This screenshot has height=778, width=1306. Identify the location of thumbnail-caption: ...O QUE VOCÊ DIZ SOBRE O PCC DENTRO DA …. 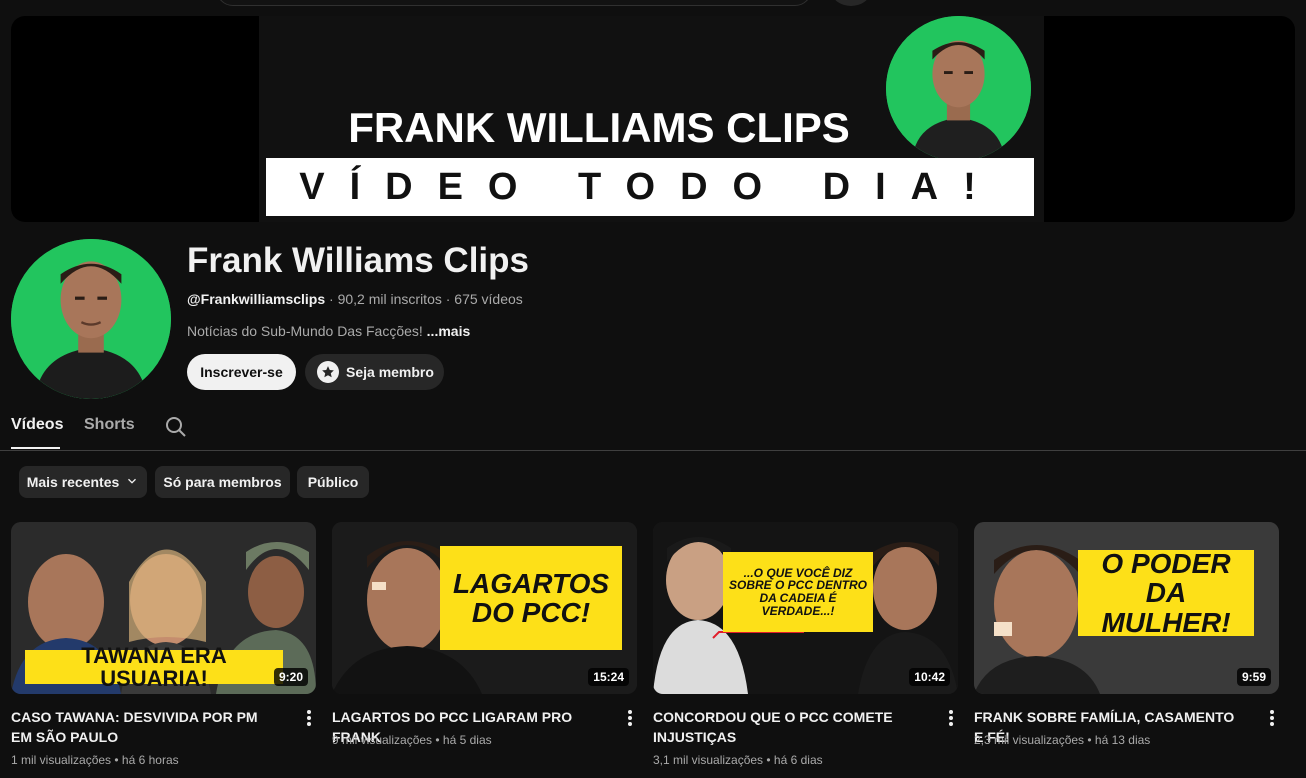
(798, 592).